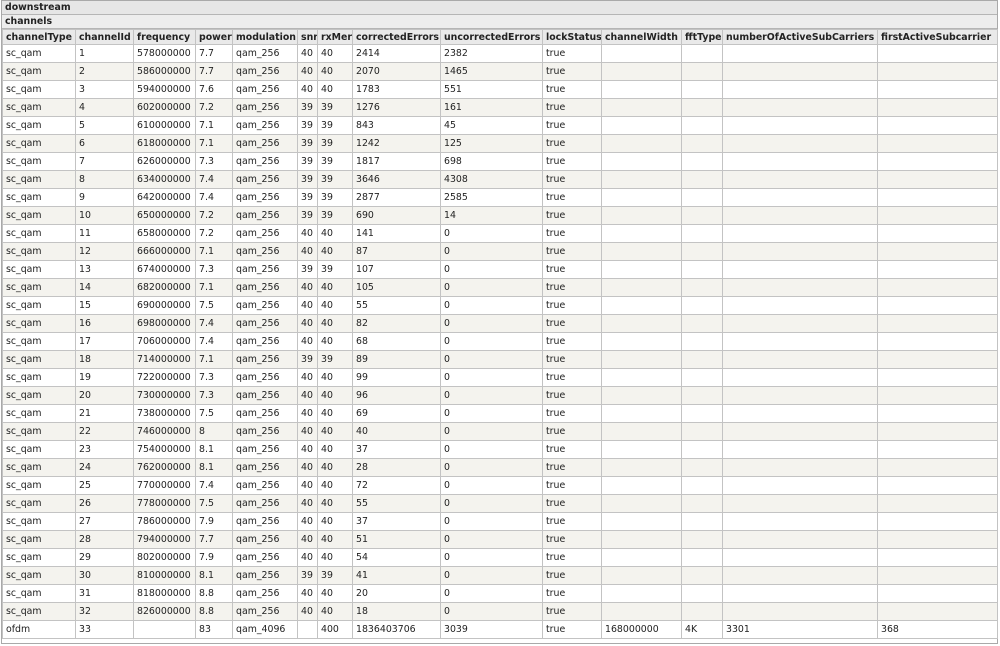  I want to click on col-header-channelId: channelId, so click(104, 37).